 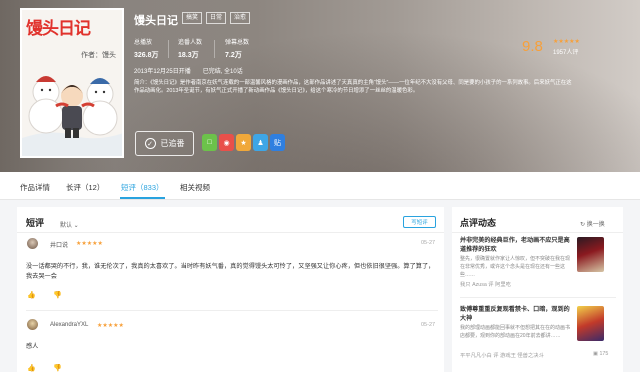 I want to click on stat-value: 7.2万, so click(x=233, y=55).